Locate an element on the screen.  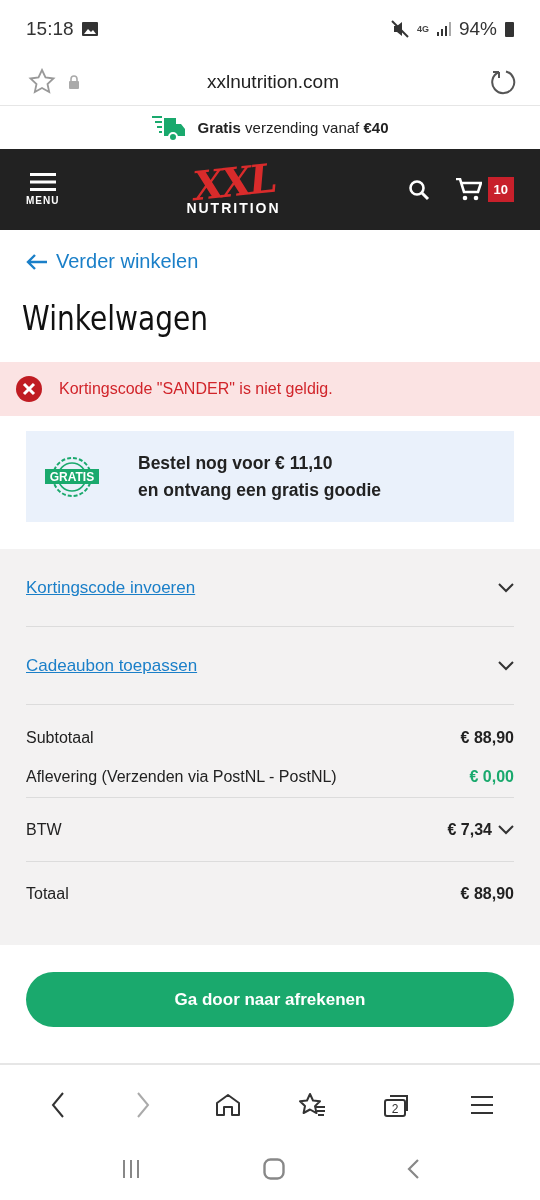
star-list-icon is located at coordinates (312, 1105).